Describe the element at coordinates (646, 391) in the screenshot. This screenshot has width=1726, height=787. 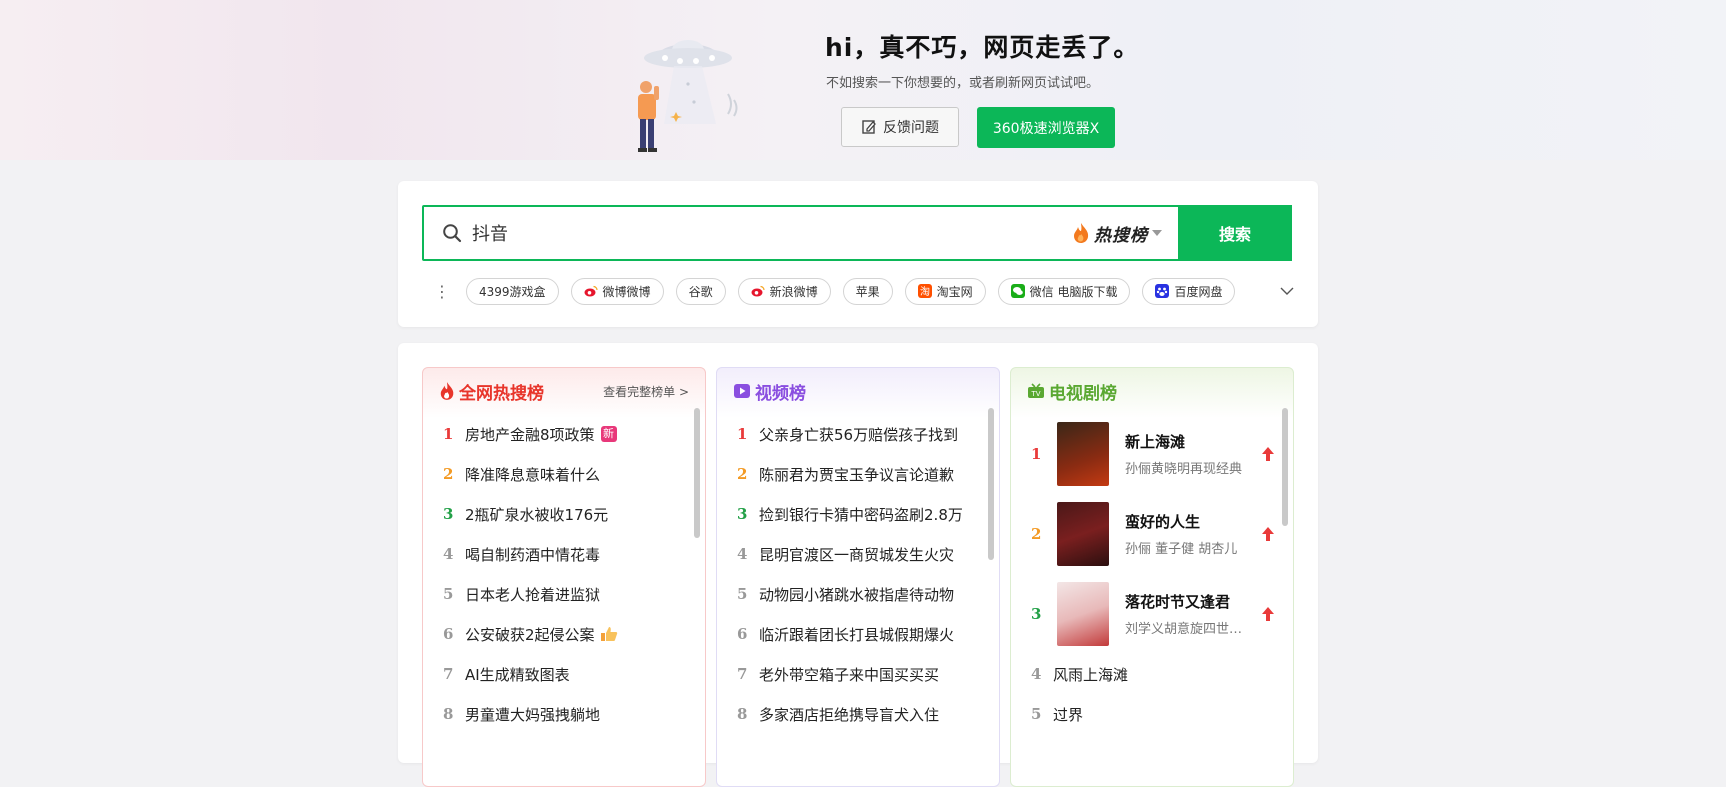
I see `view-full-list-link: 查看完整榜单 >` at that location.